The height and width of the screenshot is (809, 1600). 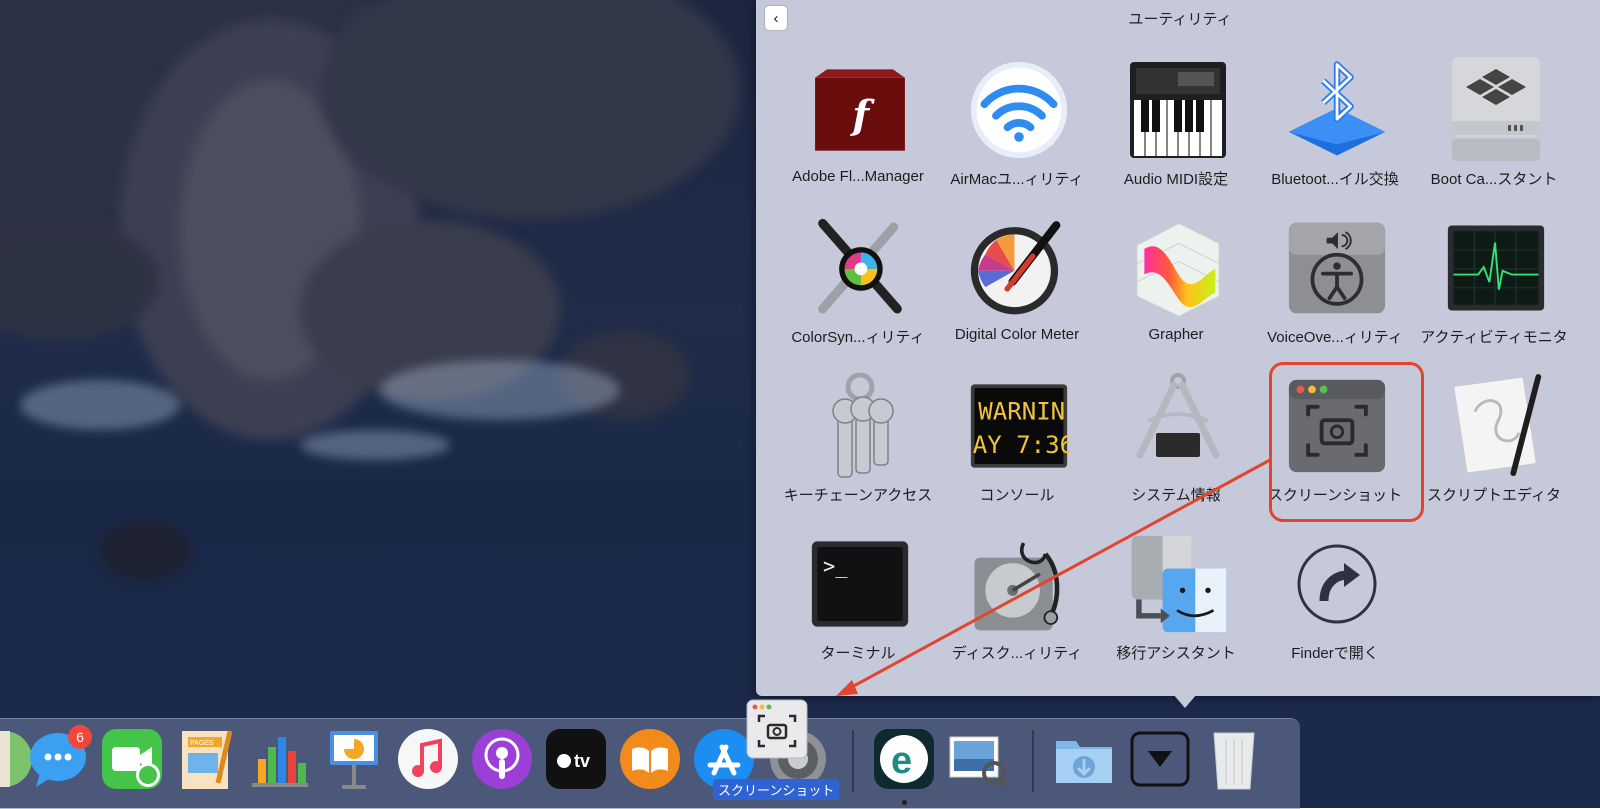 I want to click on dock-keynote-icon, so click(x=354, y=759).